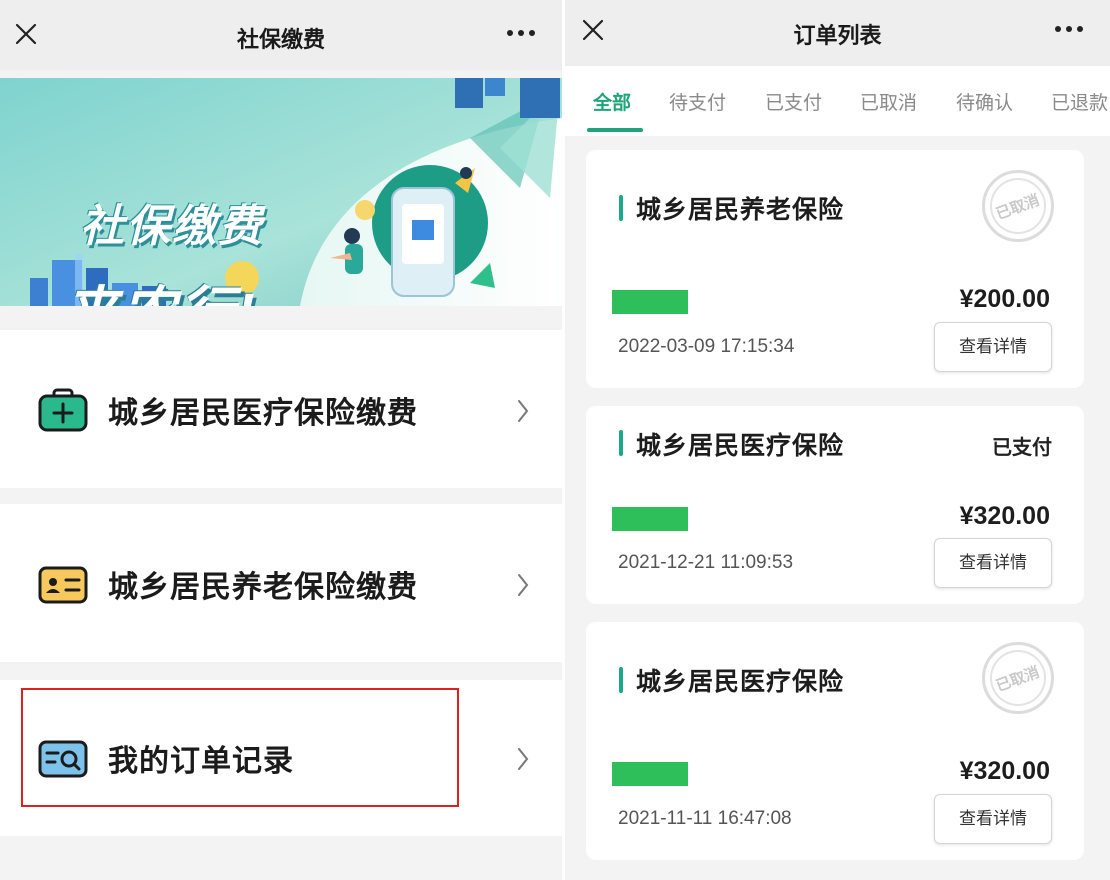 The image size is (1110, 880). I want to click on order-time: 2021-11-11 16:47:08, so click(705, 818).